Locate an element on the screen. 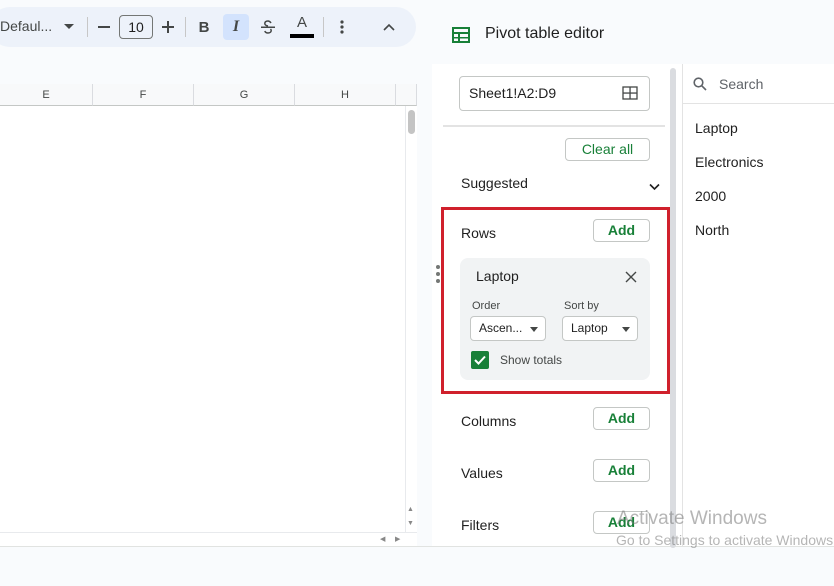 Image resolution: width=834 pixels, height=586 pixels. range-divider is located at coordinates (554, 126).